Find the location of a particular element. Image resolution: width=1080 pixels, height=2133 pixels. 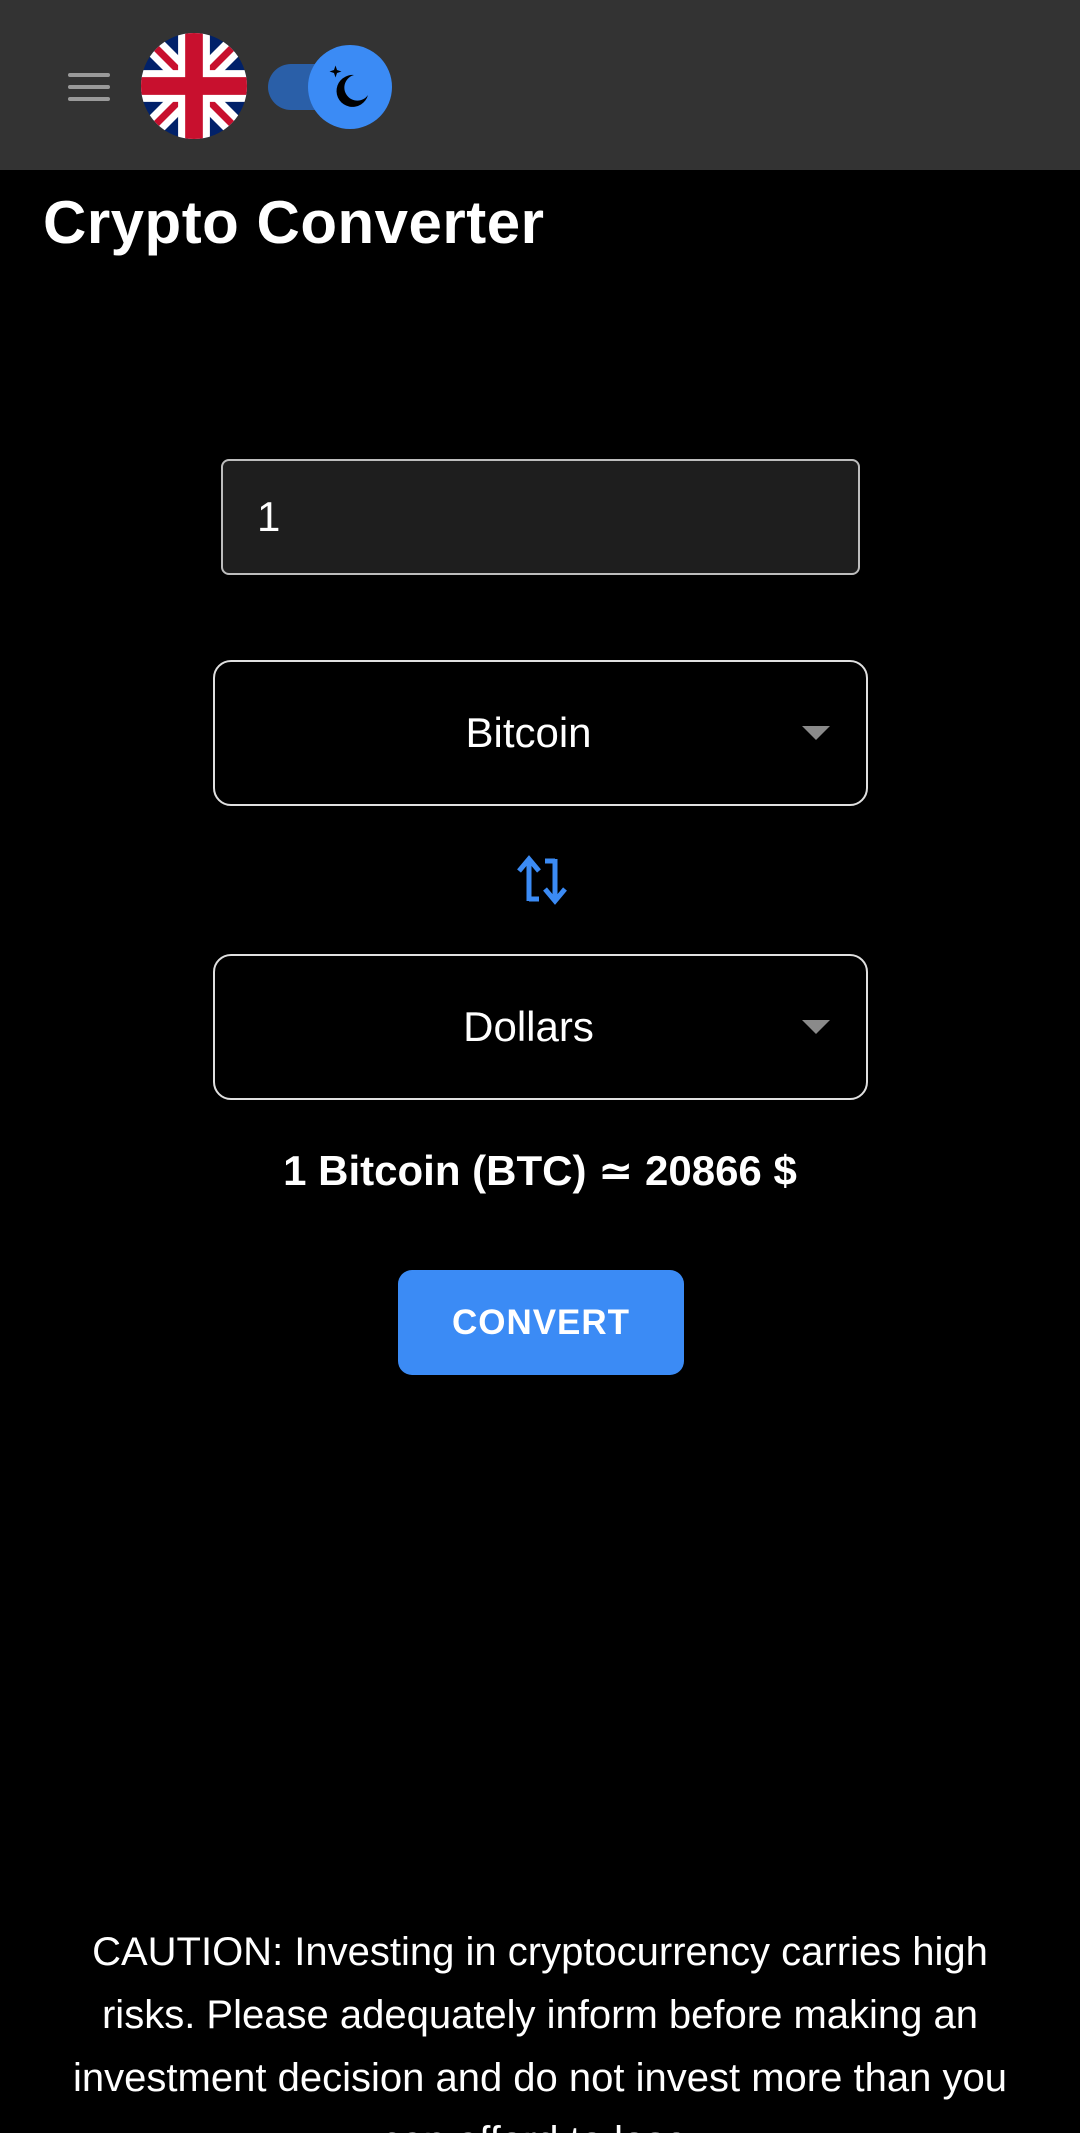

moon-stars-icon is located at coordinates (348, 86).